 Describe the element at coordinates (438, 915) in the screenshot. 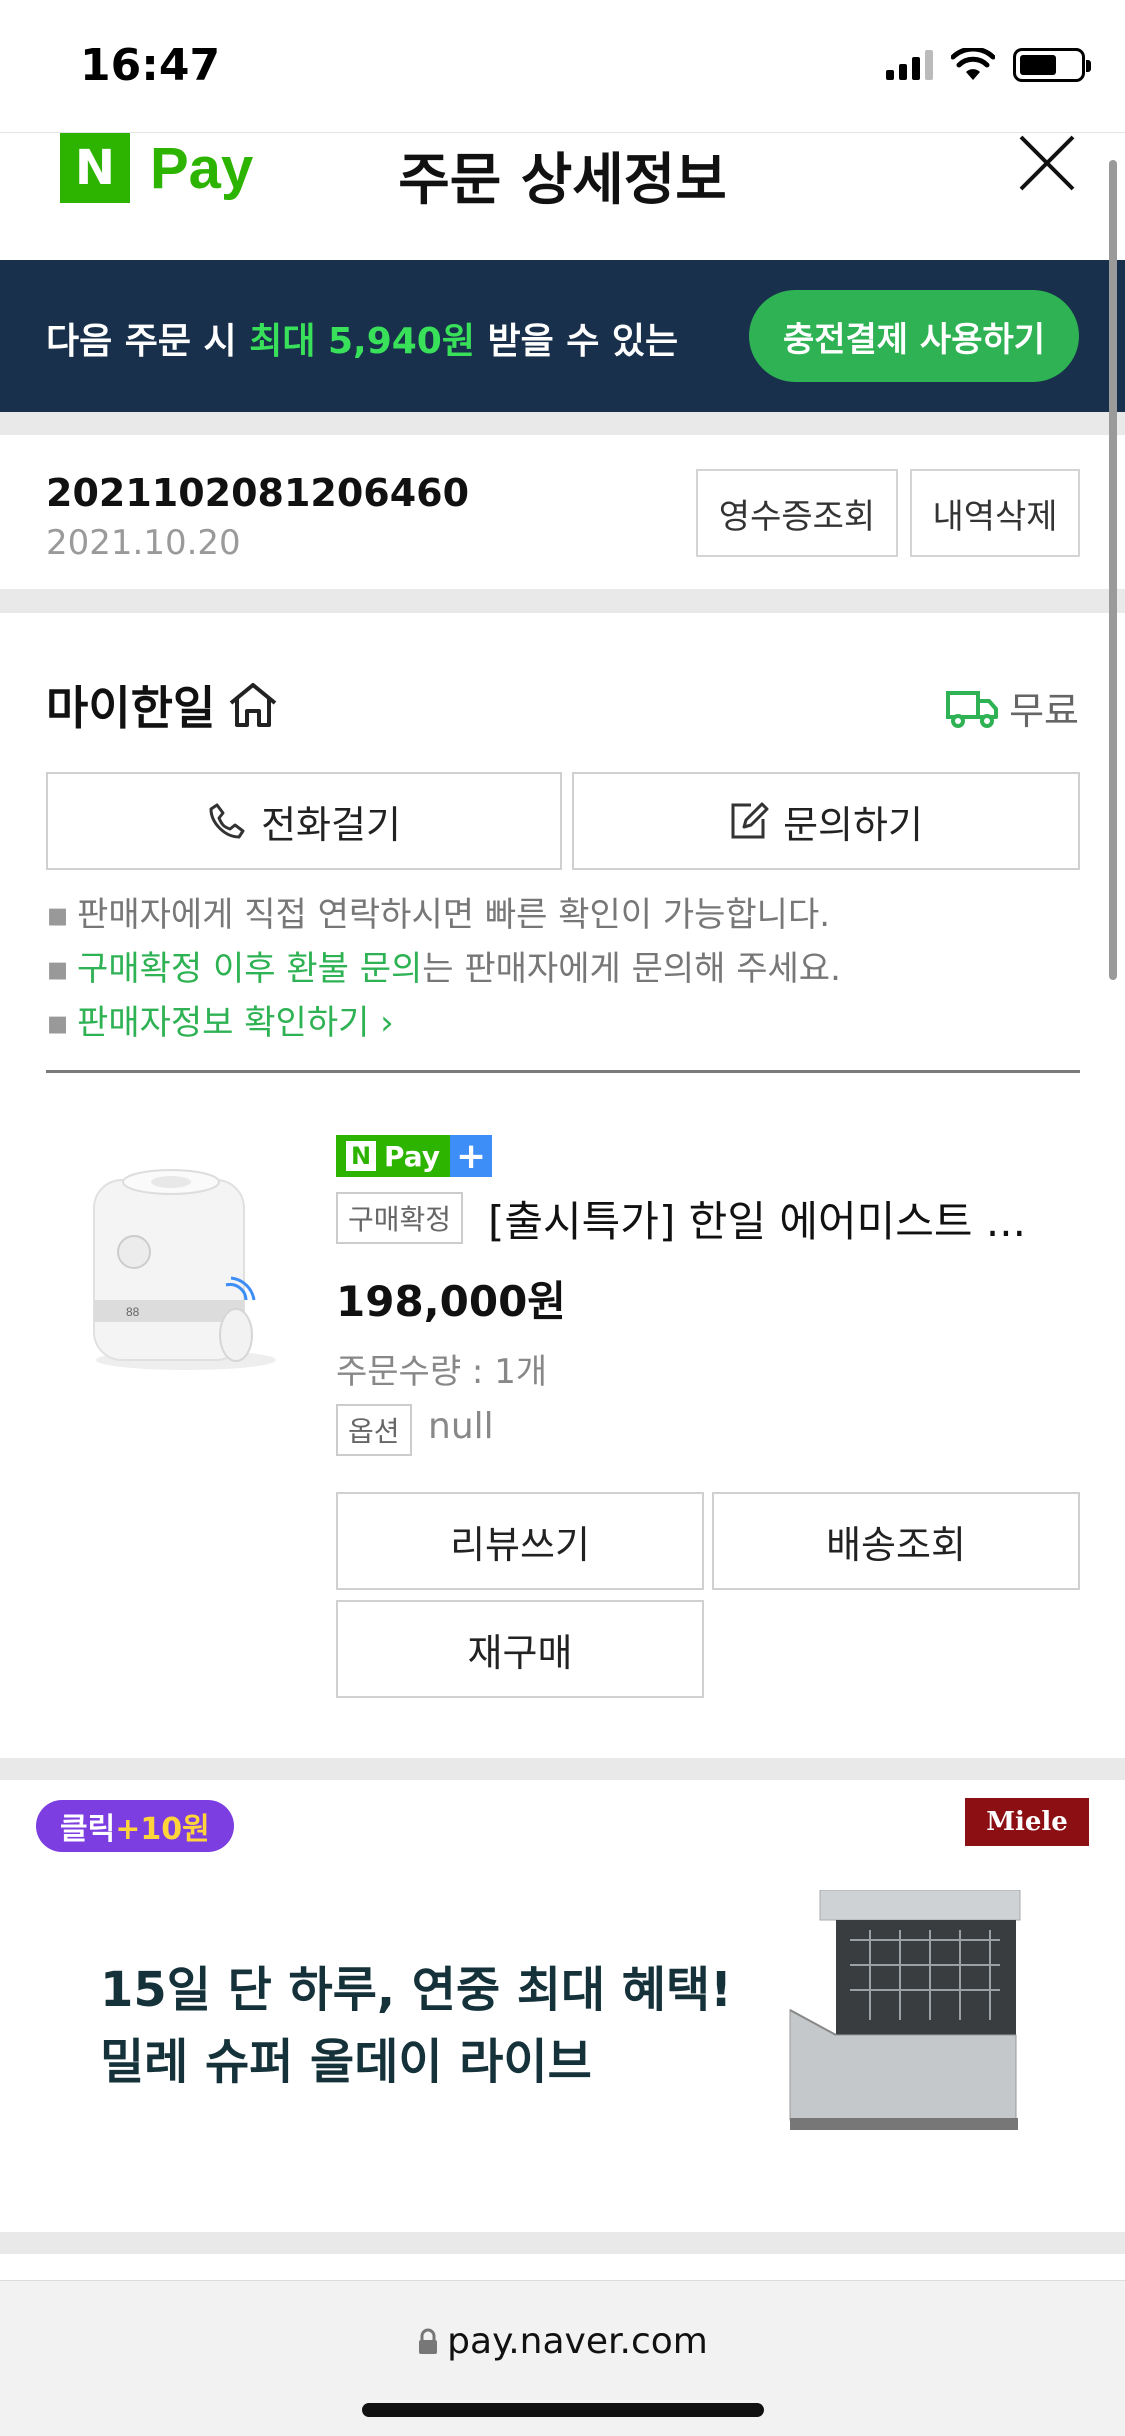

I see `note-line: ▪ 판매자에게 직접 연락하시면 빠른 확인이 가능합니다.` at that location.